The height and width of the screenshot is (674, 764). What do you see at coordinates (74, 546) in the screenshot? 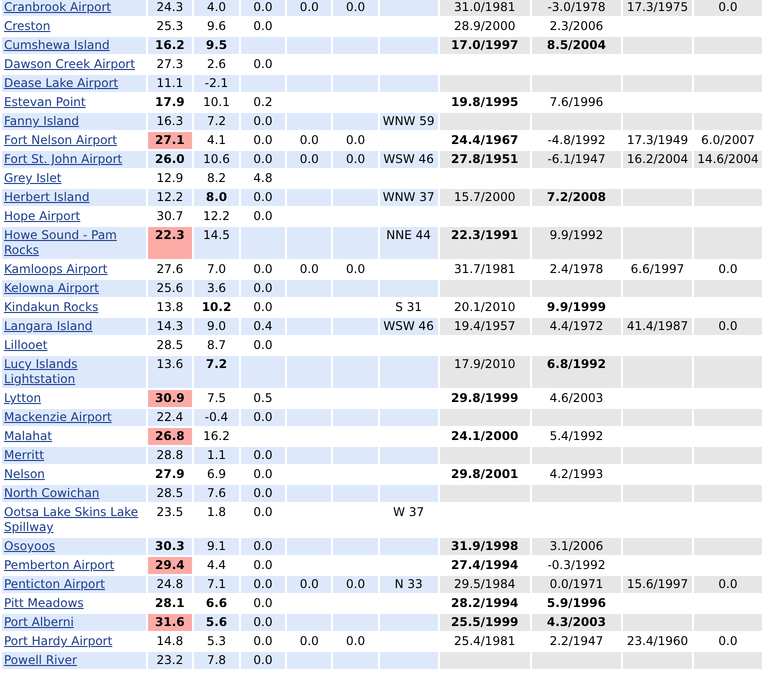
I see `station-link: Osoyoos` at bounding box center [74, 546].